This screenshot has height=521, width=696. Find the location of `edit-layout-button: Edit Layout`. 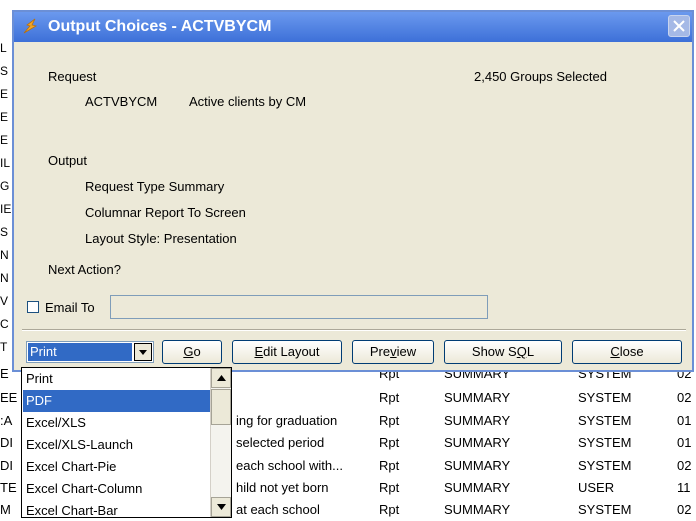

edit-layout-button: Edit Layout is located at coordinates (287, 352).